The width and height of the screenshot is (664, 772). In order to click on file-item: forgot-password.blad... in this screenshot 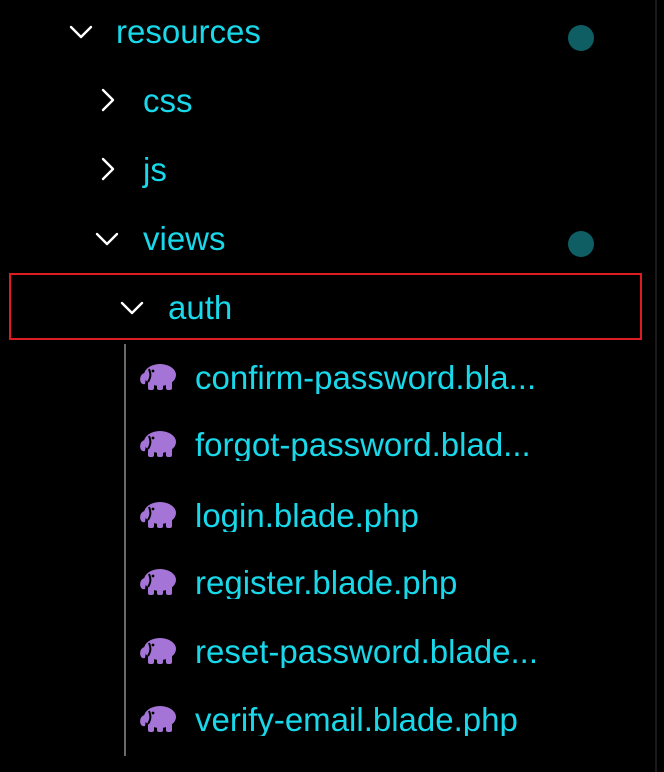, I will do `click(327, 444)`.